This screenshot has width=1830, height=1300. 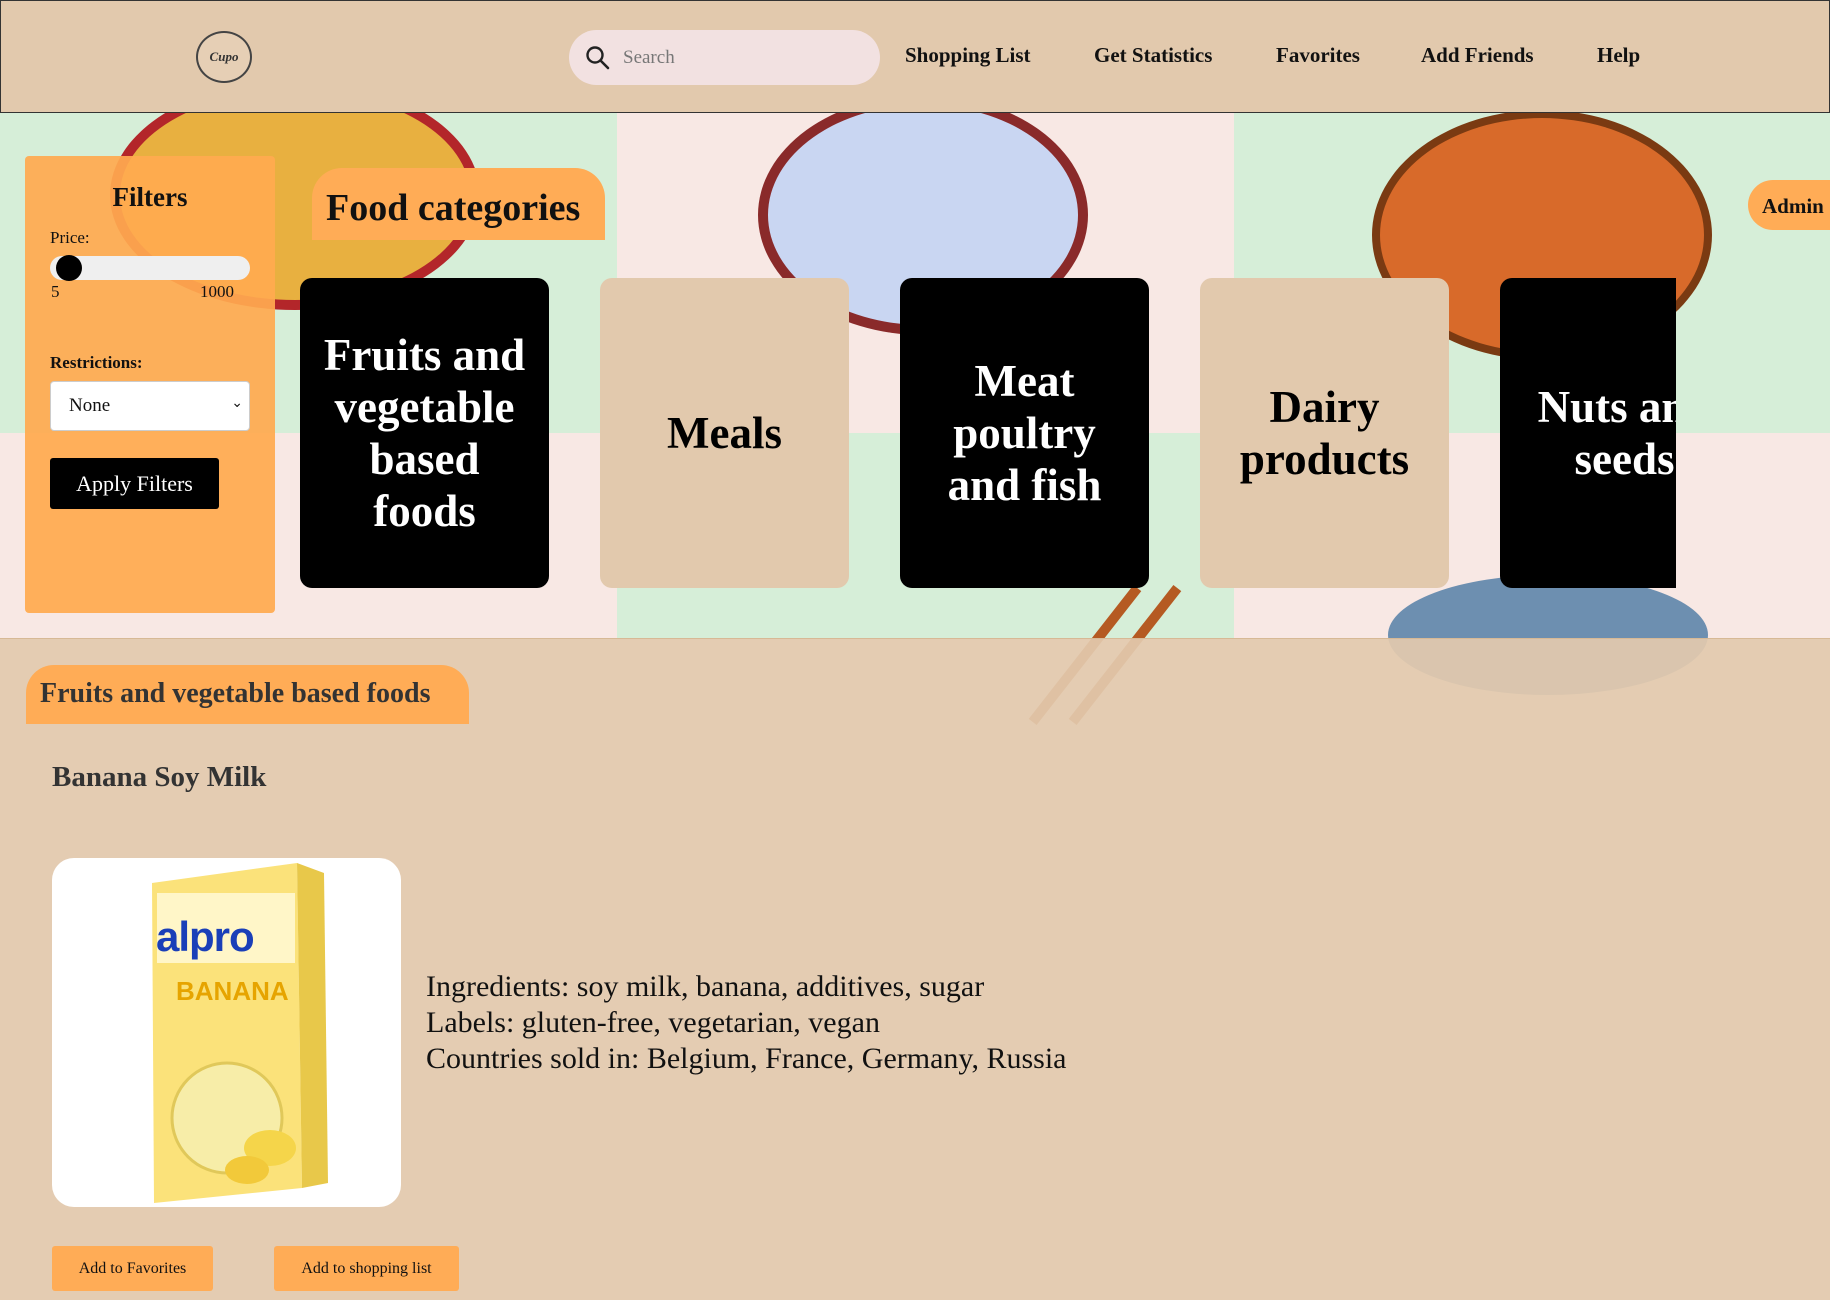 I want to click on category-card-label: Dairy products, so click(x=1324, y=433).